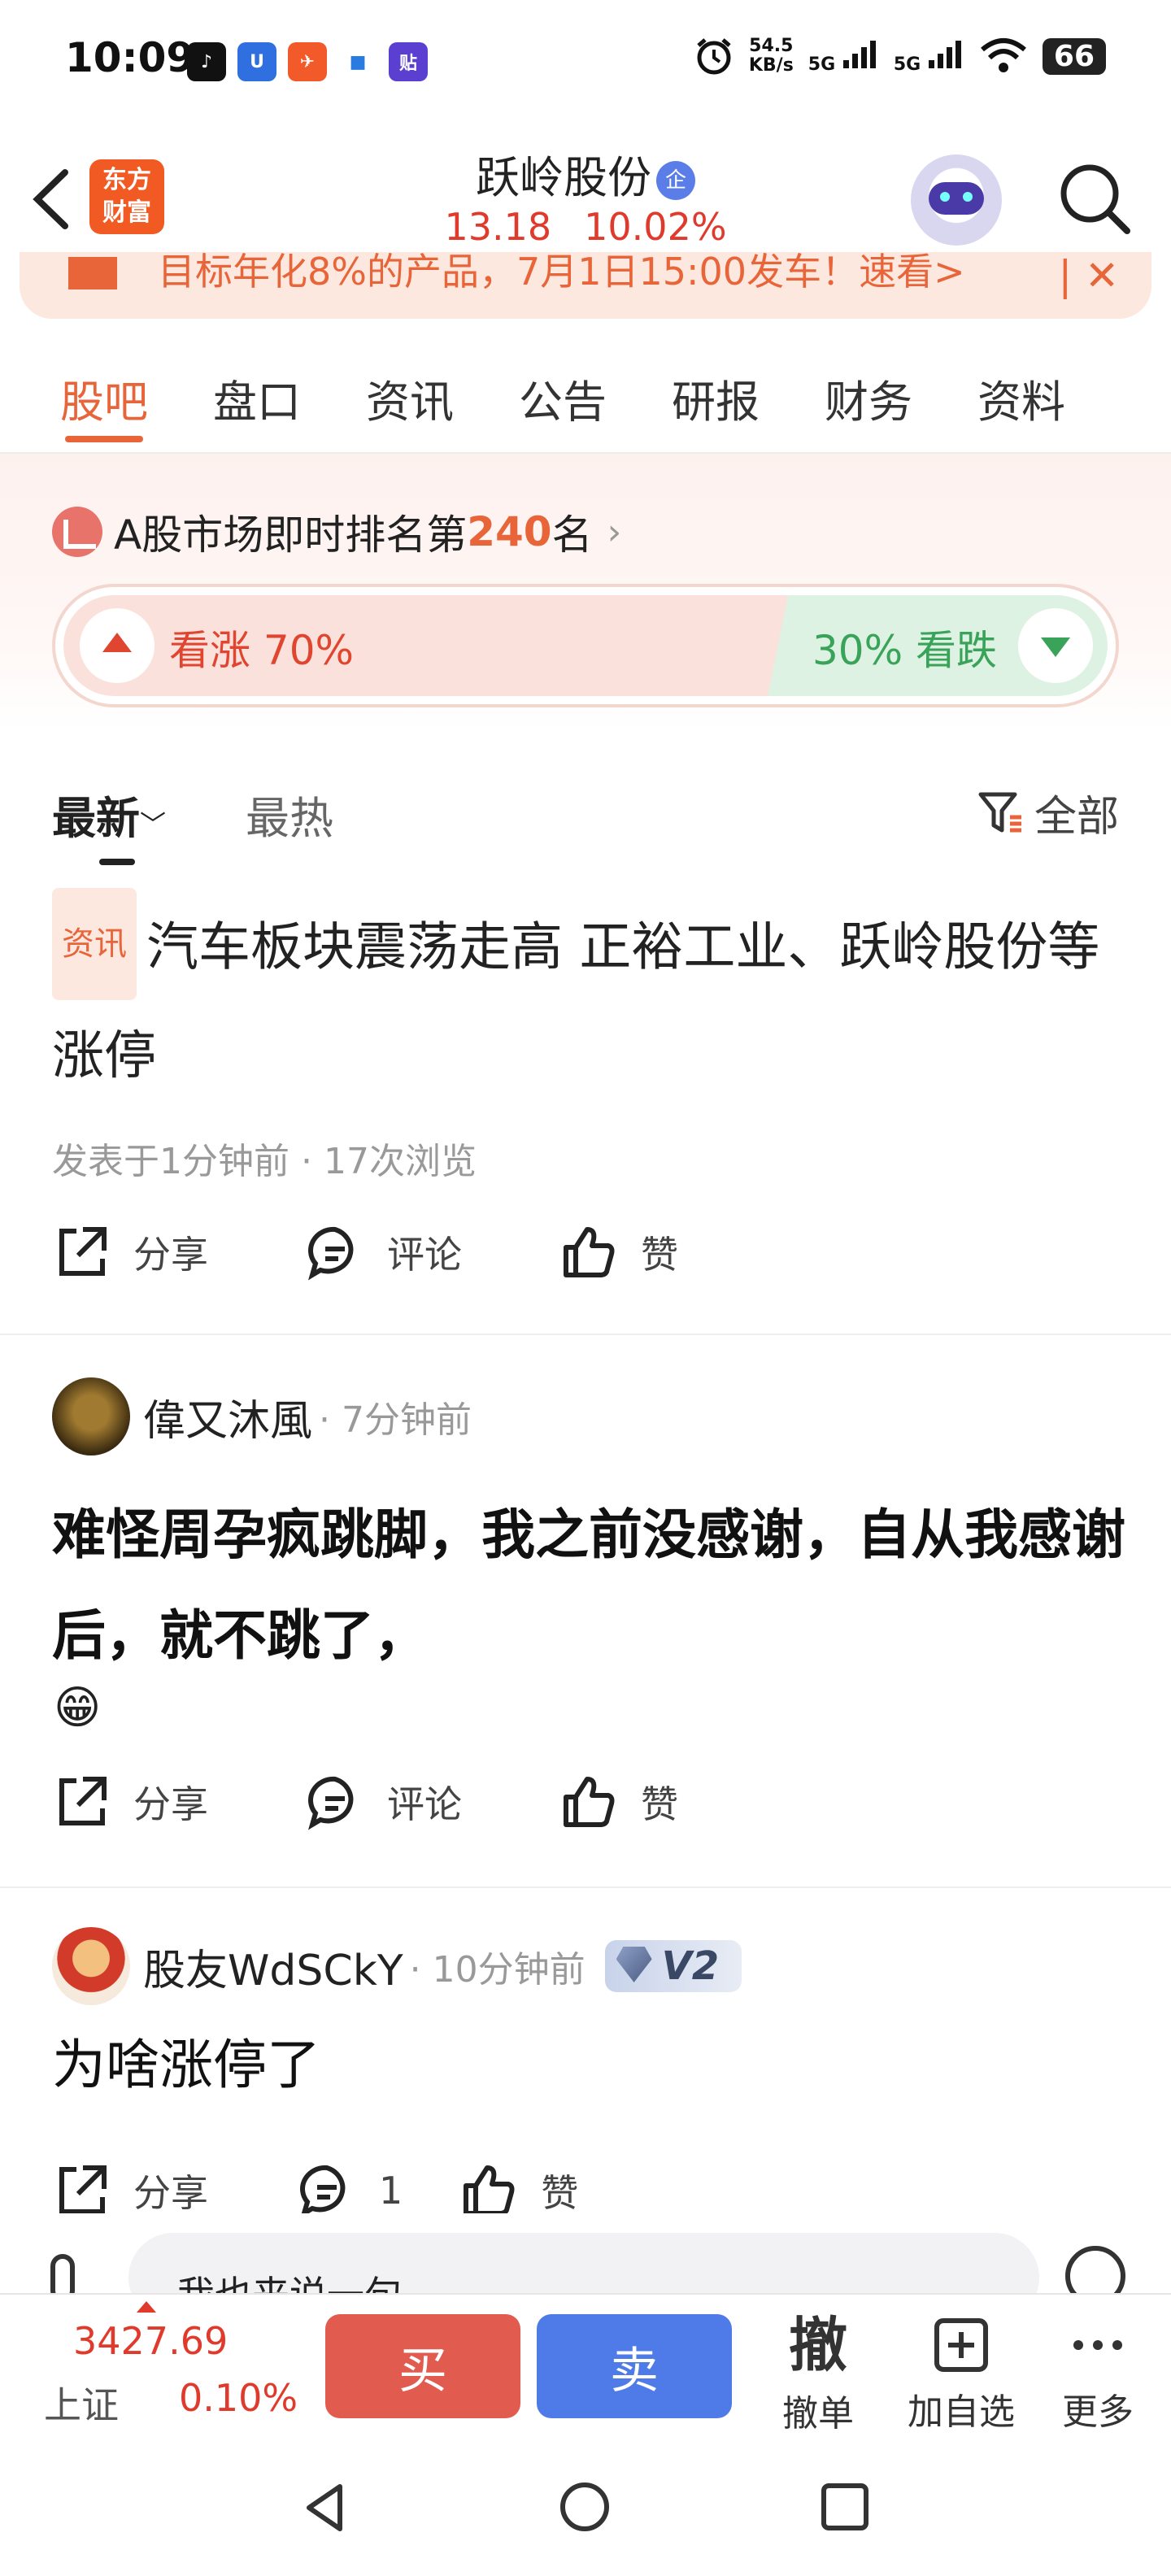 Image resolution: width=1171 pixels, height=2576 pixels. Describe the element at coordinates (257, 397) in the screenshot. I see `tab-pankou: 盘口` at that location.